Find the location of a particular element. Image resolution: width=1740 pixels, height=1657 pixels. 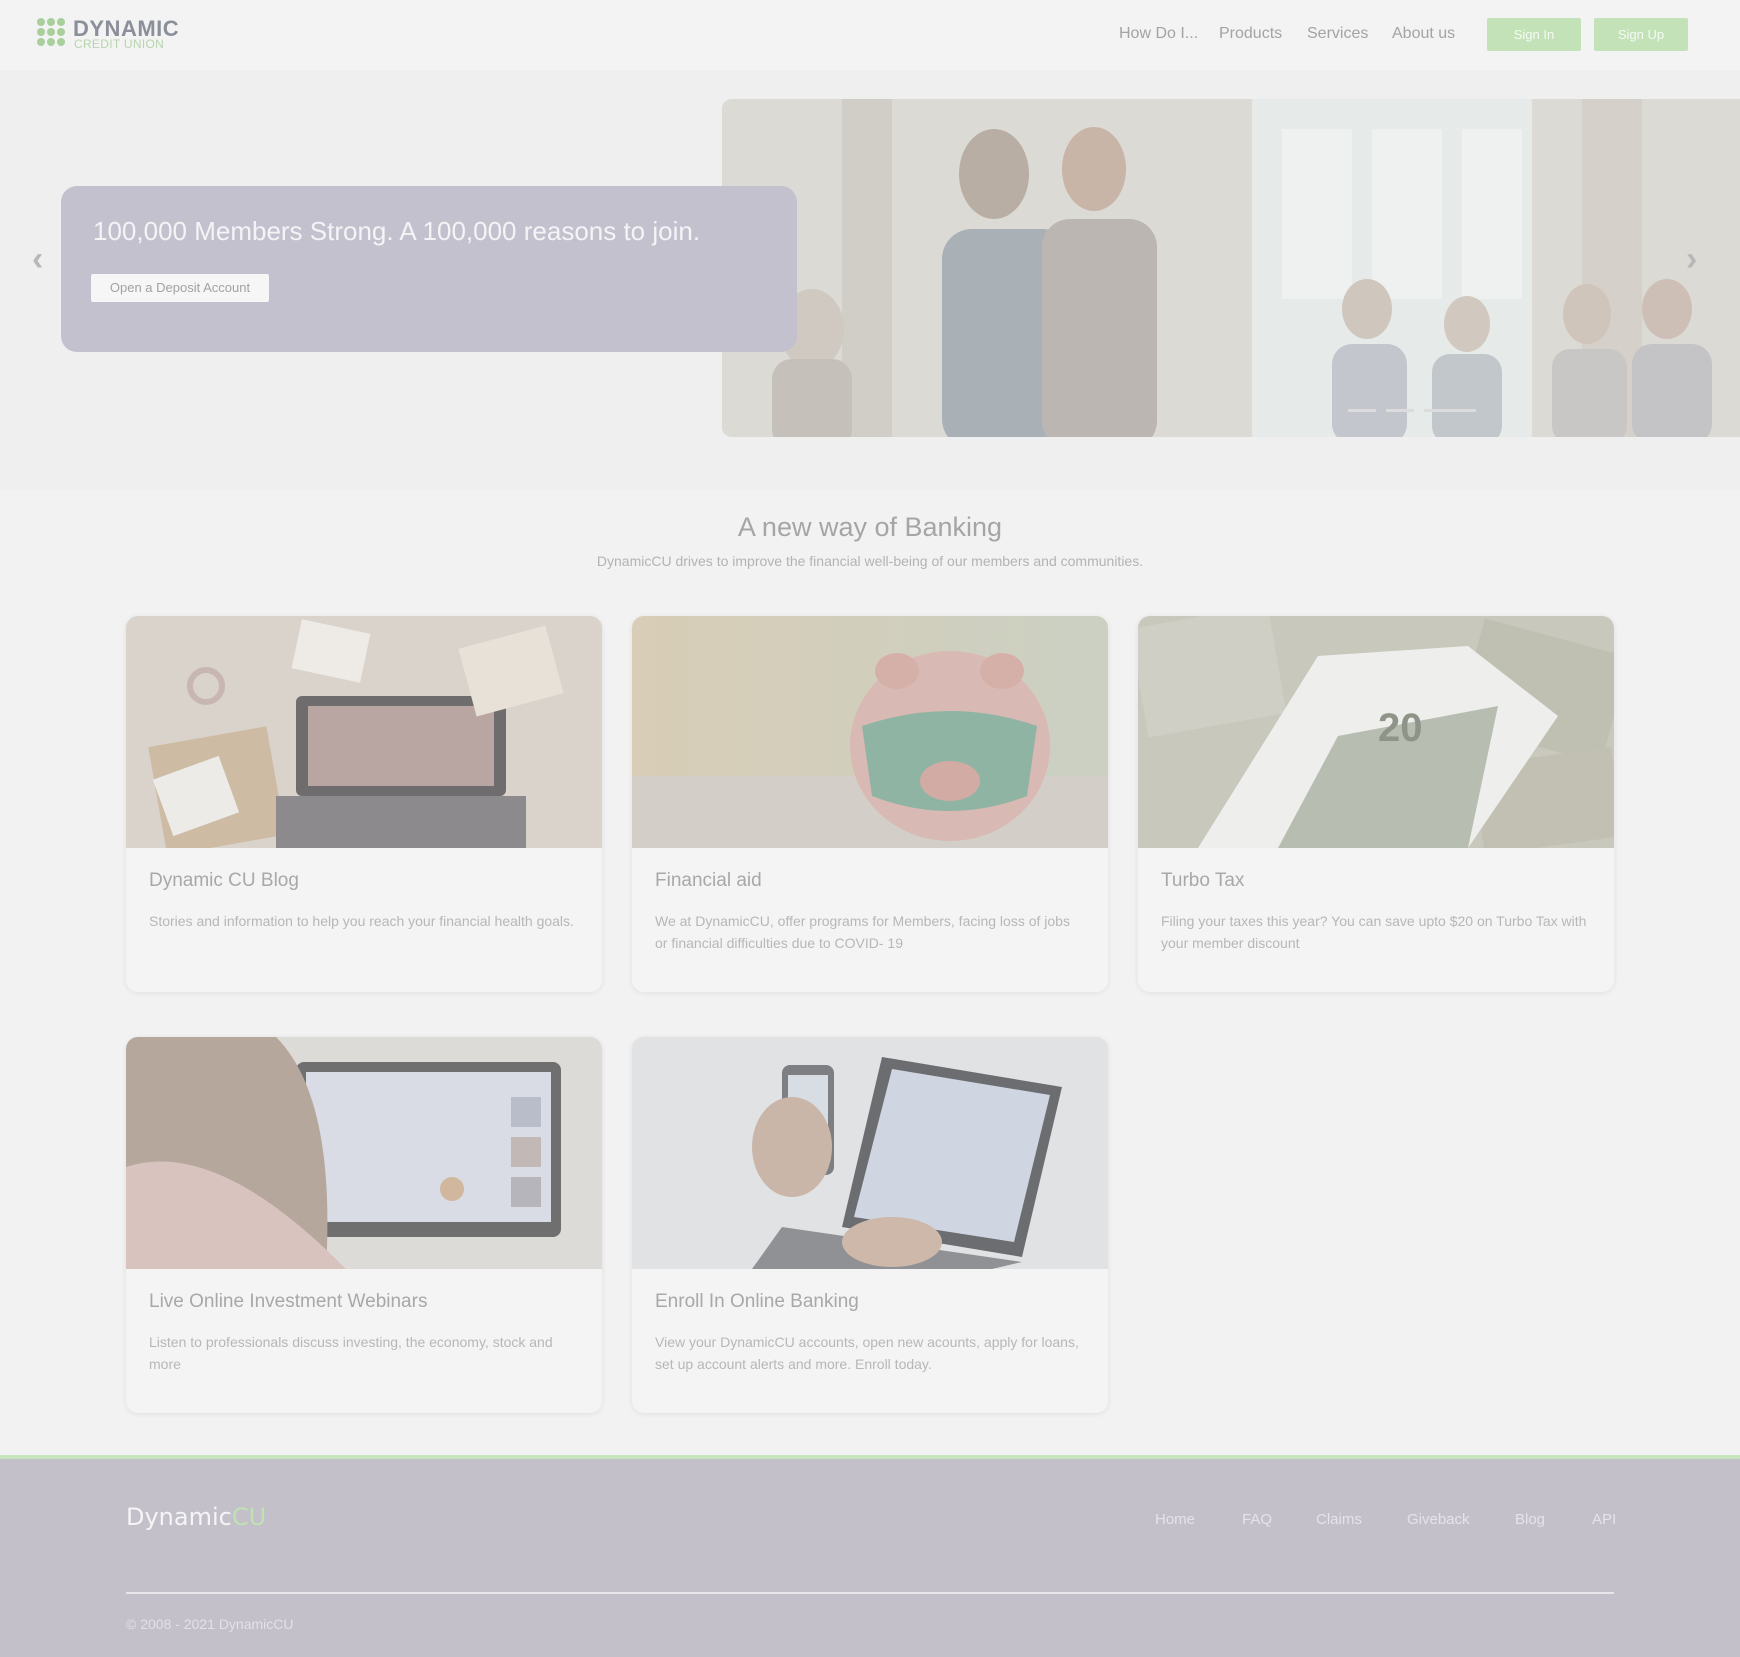

hero-image is located at coordinates (1231, 268).